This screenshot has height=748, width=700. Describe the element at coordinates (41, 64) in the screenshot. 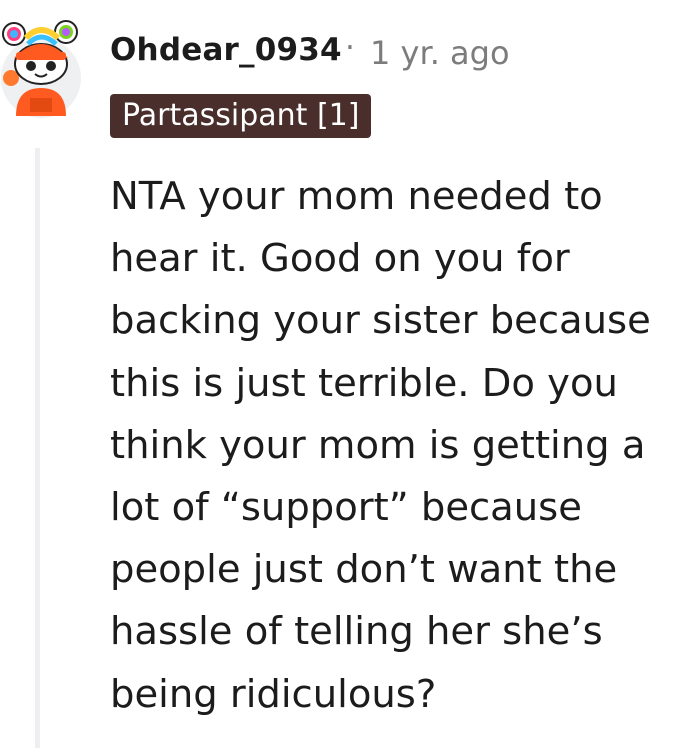

I see `snoo-avatar-icon` at that location.